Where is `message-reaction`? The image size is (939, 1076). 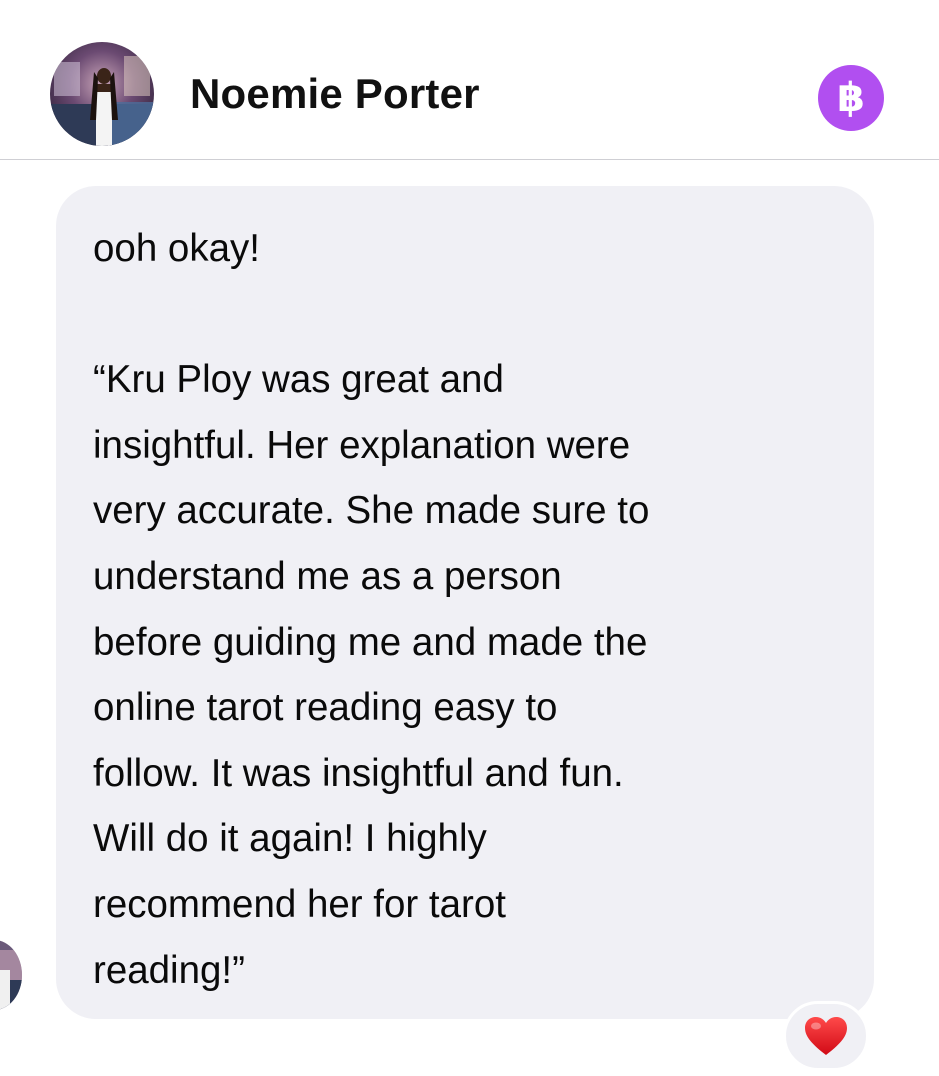
message-reaction is located at coordinates (826, 1036).